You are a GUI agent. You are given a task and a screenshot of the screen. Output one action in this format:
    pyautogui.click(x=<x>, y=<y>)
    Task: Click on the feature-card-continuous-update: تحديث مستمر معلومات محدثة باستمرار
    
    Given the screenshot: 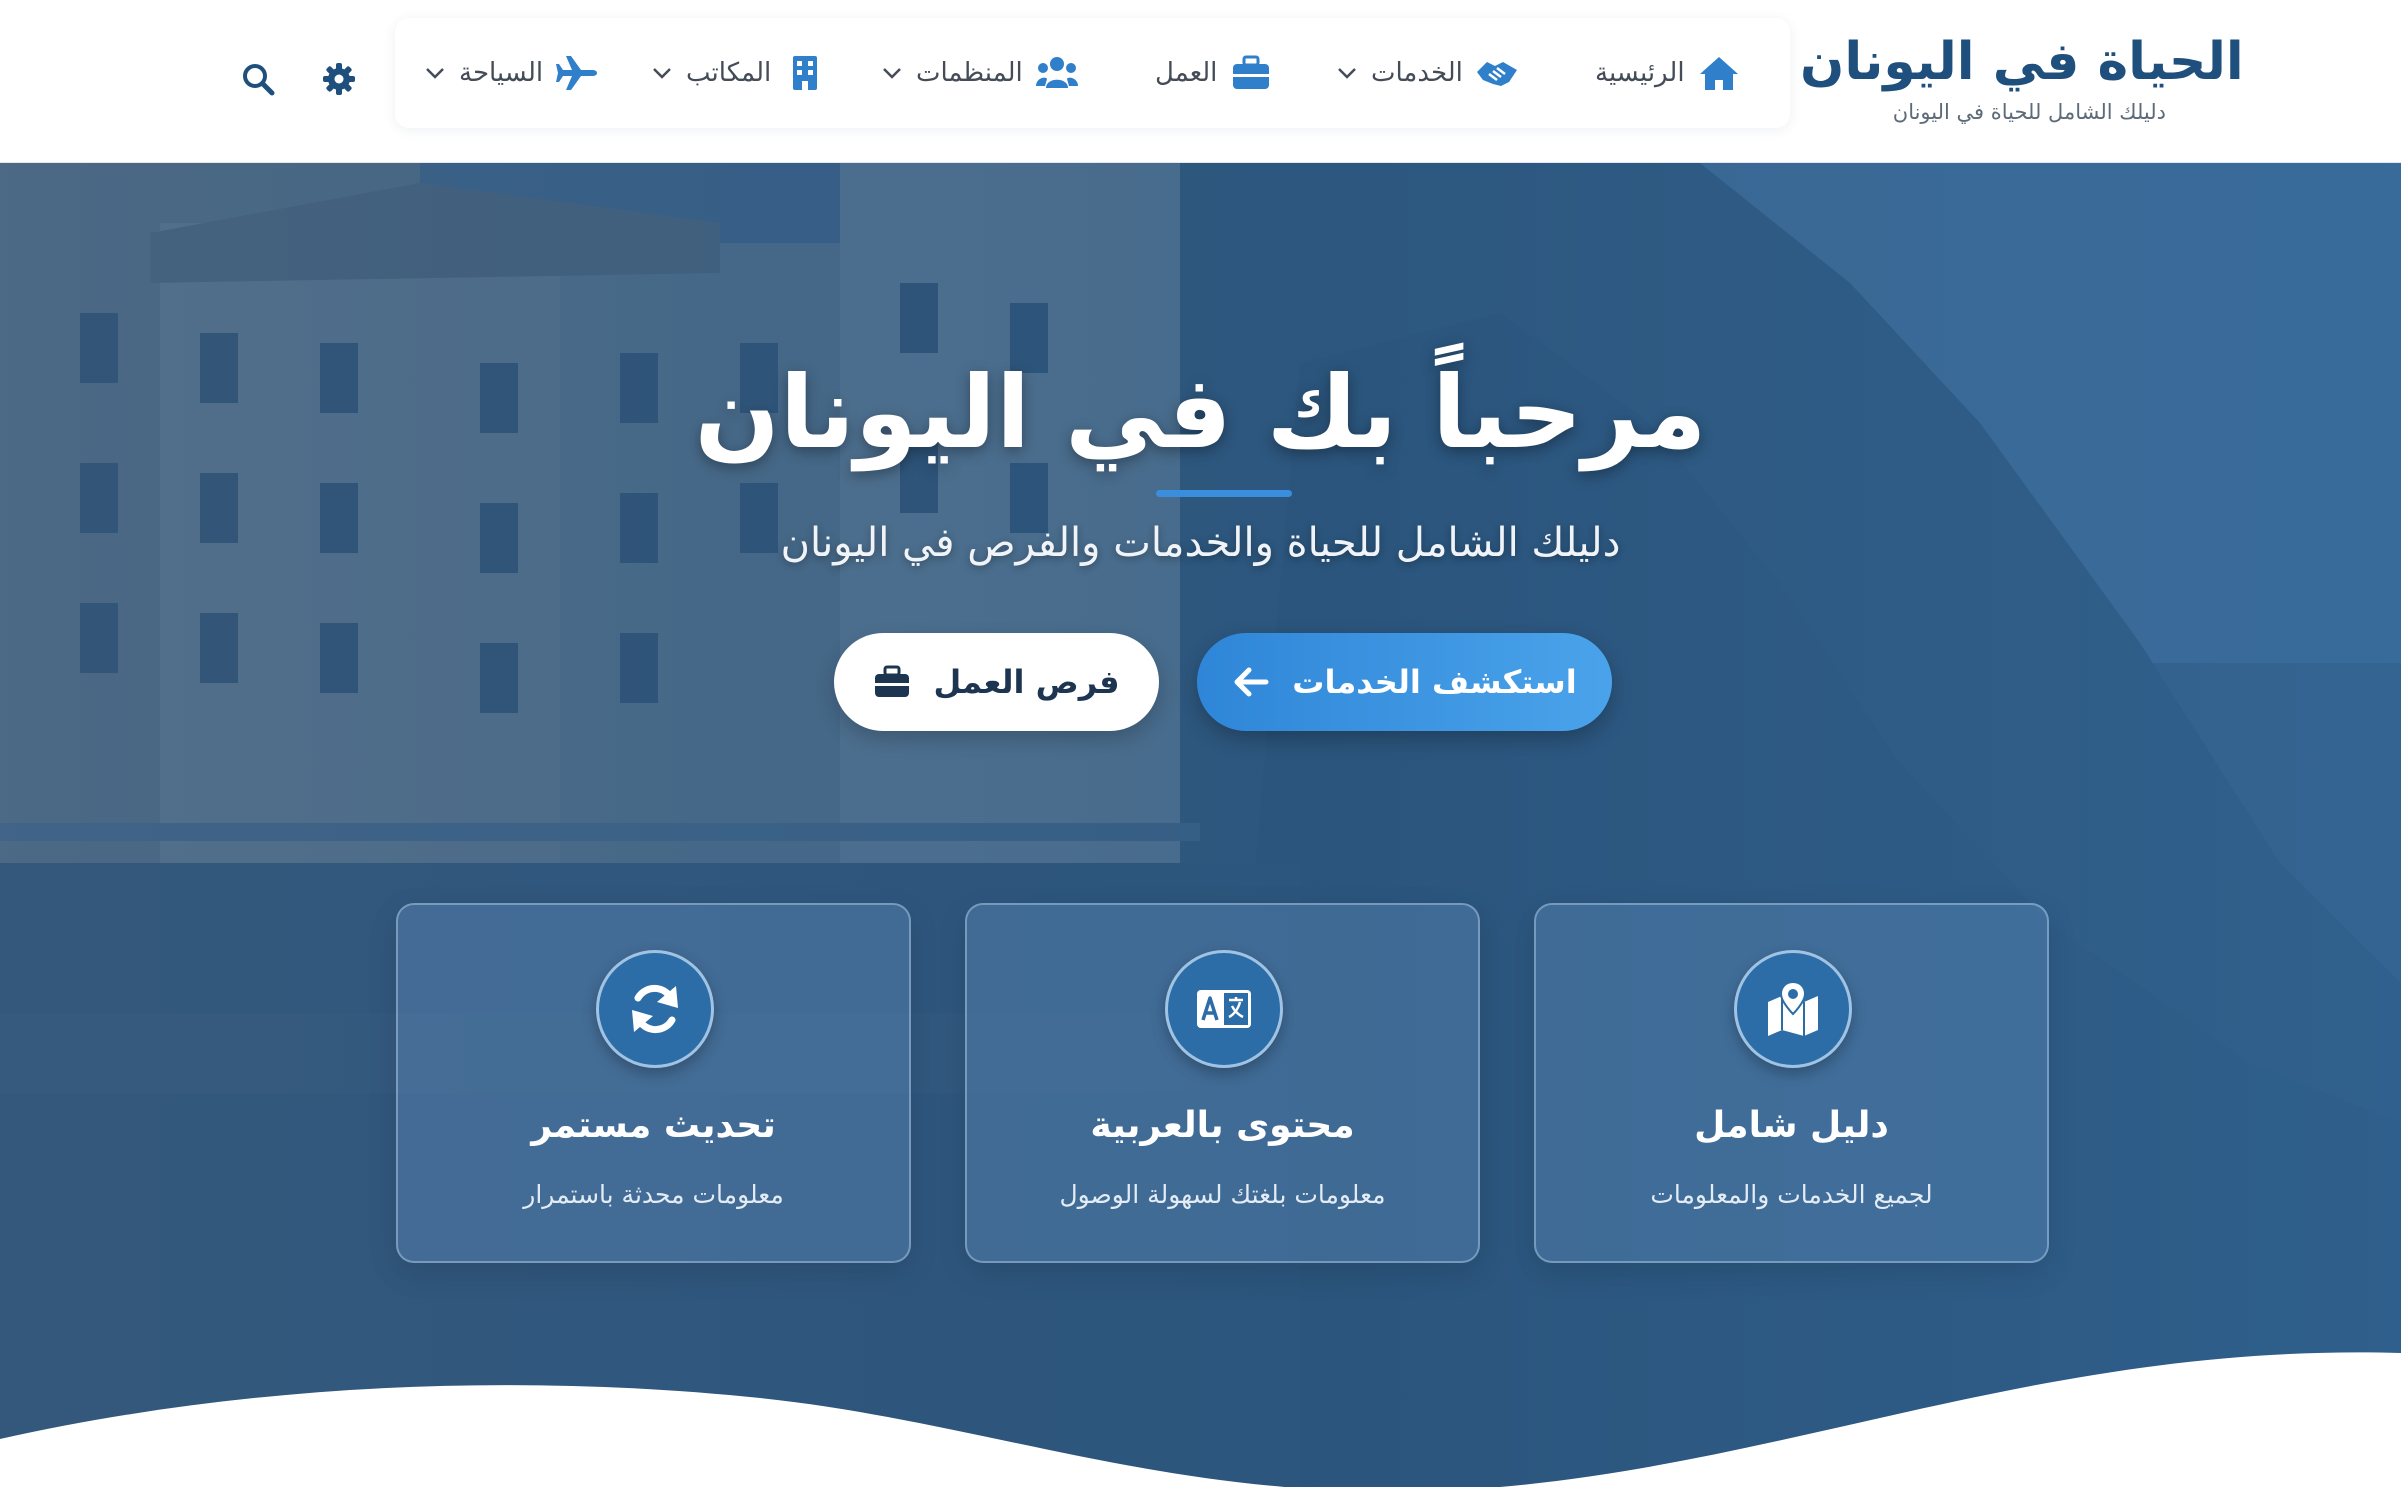 What is the action you would take?
    pyautogui.click(x=653, y=1083)
    